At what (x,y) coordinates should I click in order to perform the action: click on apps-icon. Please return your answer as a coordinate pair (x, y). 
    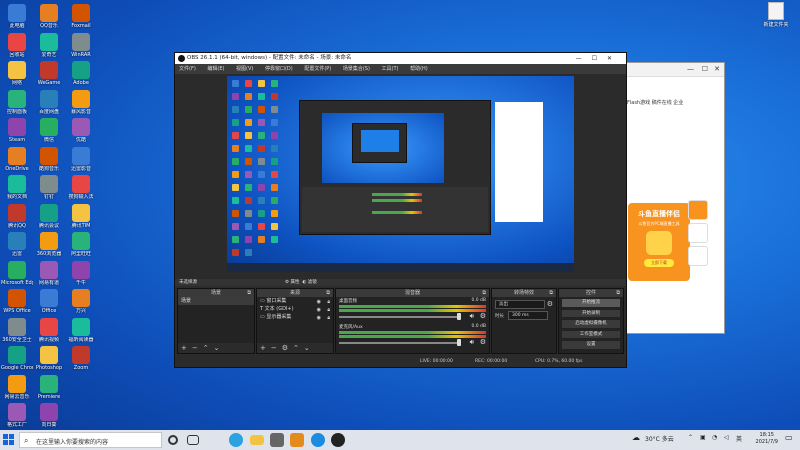
    Looking at the image, I should click on (698, 256).